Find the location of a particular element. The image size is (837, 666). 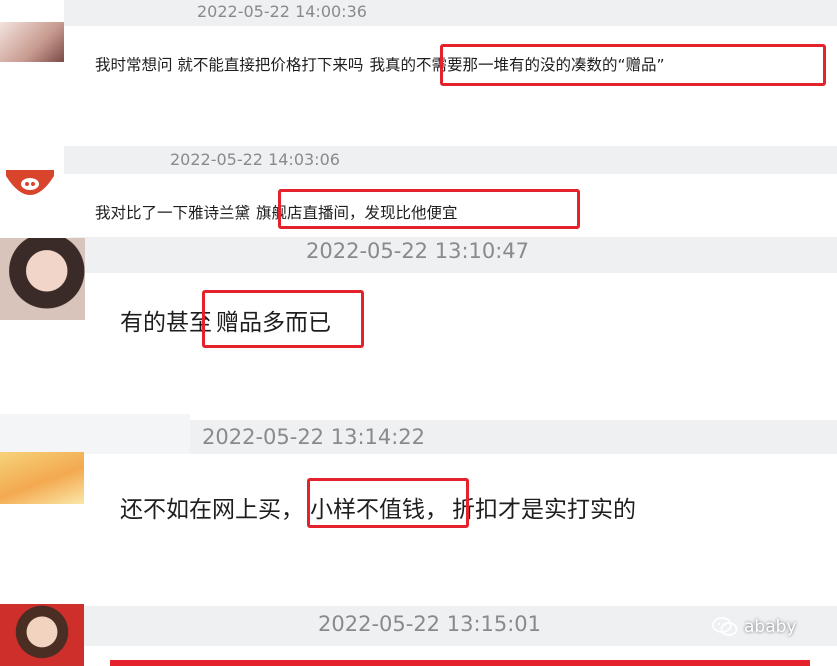

comment-text-plain: 有的甚至 is located at coordinates (166, 323).